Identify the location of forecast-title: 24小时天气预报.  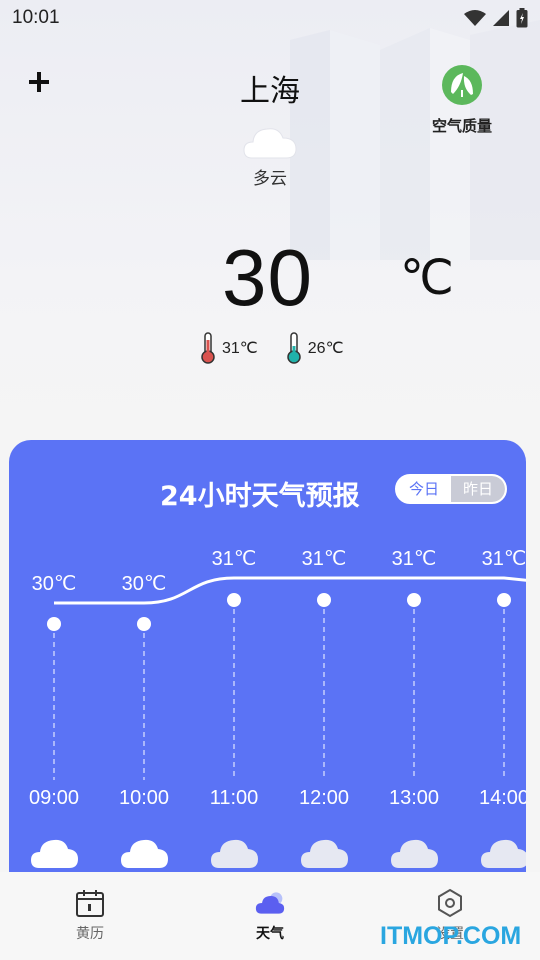
(260, 496).